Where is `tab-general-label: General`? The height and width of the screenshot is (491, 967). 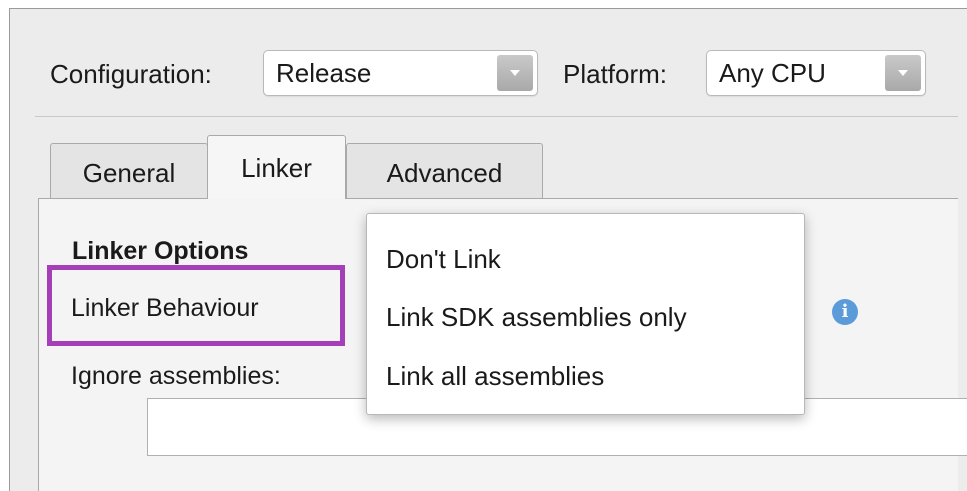
tab-general-label: General is located at coordinates (129, 173).